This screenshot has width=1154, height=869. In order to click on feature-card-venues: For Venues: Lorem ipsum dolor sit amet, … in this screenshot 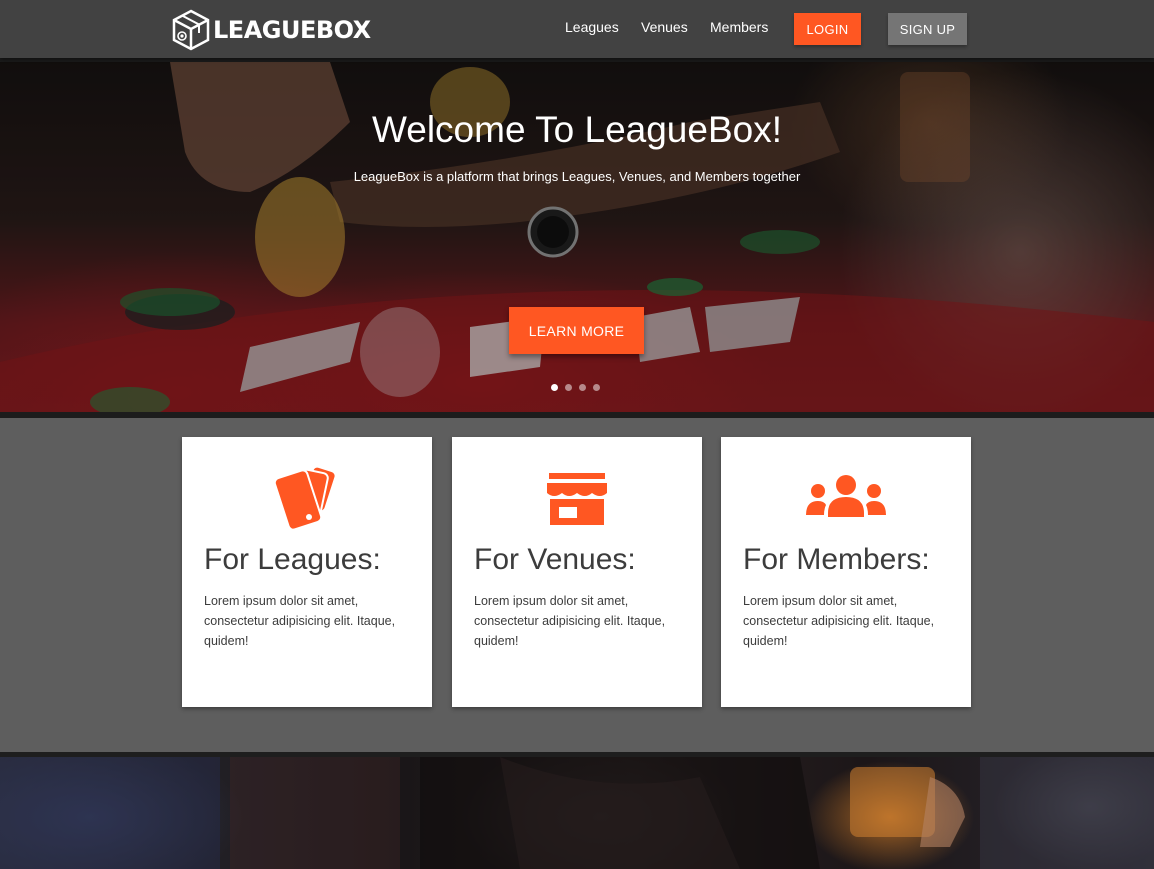, I will do `click(577, 572)`.